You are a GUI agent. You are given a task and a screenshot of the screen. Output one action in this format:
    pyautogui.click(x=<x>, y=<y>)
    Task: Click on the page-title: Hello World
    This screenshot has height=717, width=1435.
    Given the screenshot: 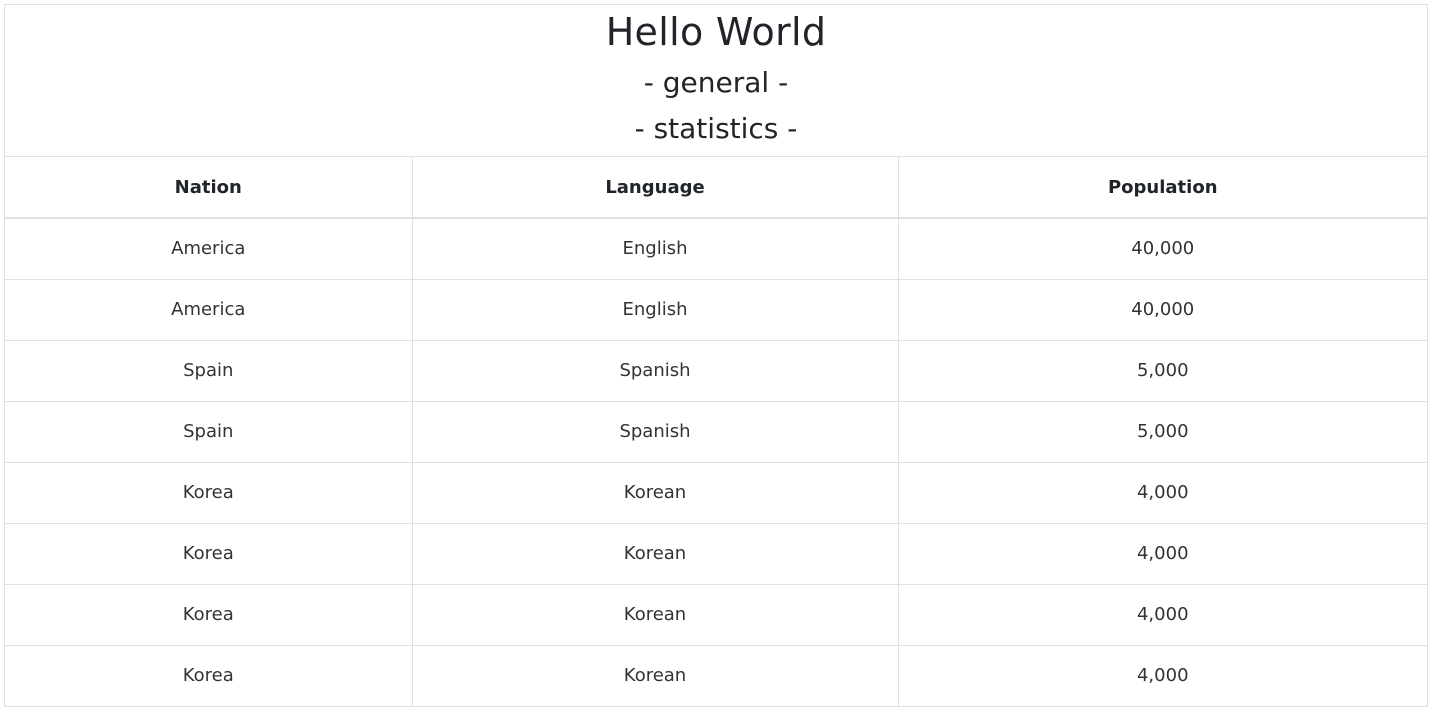 What is the action you would take?
    pyautogui.click(x=716, y=32)
    